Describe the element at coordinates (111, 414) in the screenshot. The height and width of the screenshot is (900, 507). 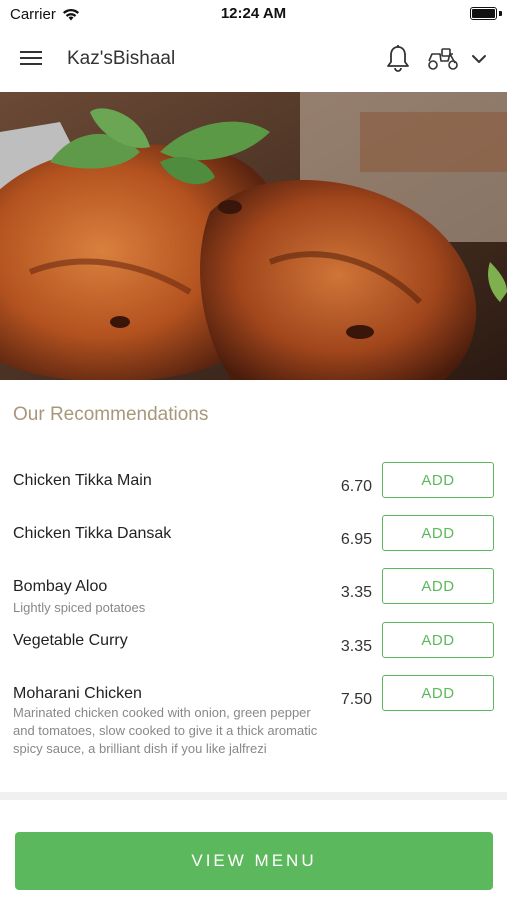
I see `recommendations-title: Our Recommendations` at that location.